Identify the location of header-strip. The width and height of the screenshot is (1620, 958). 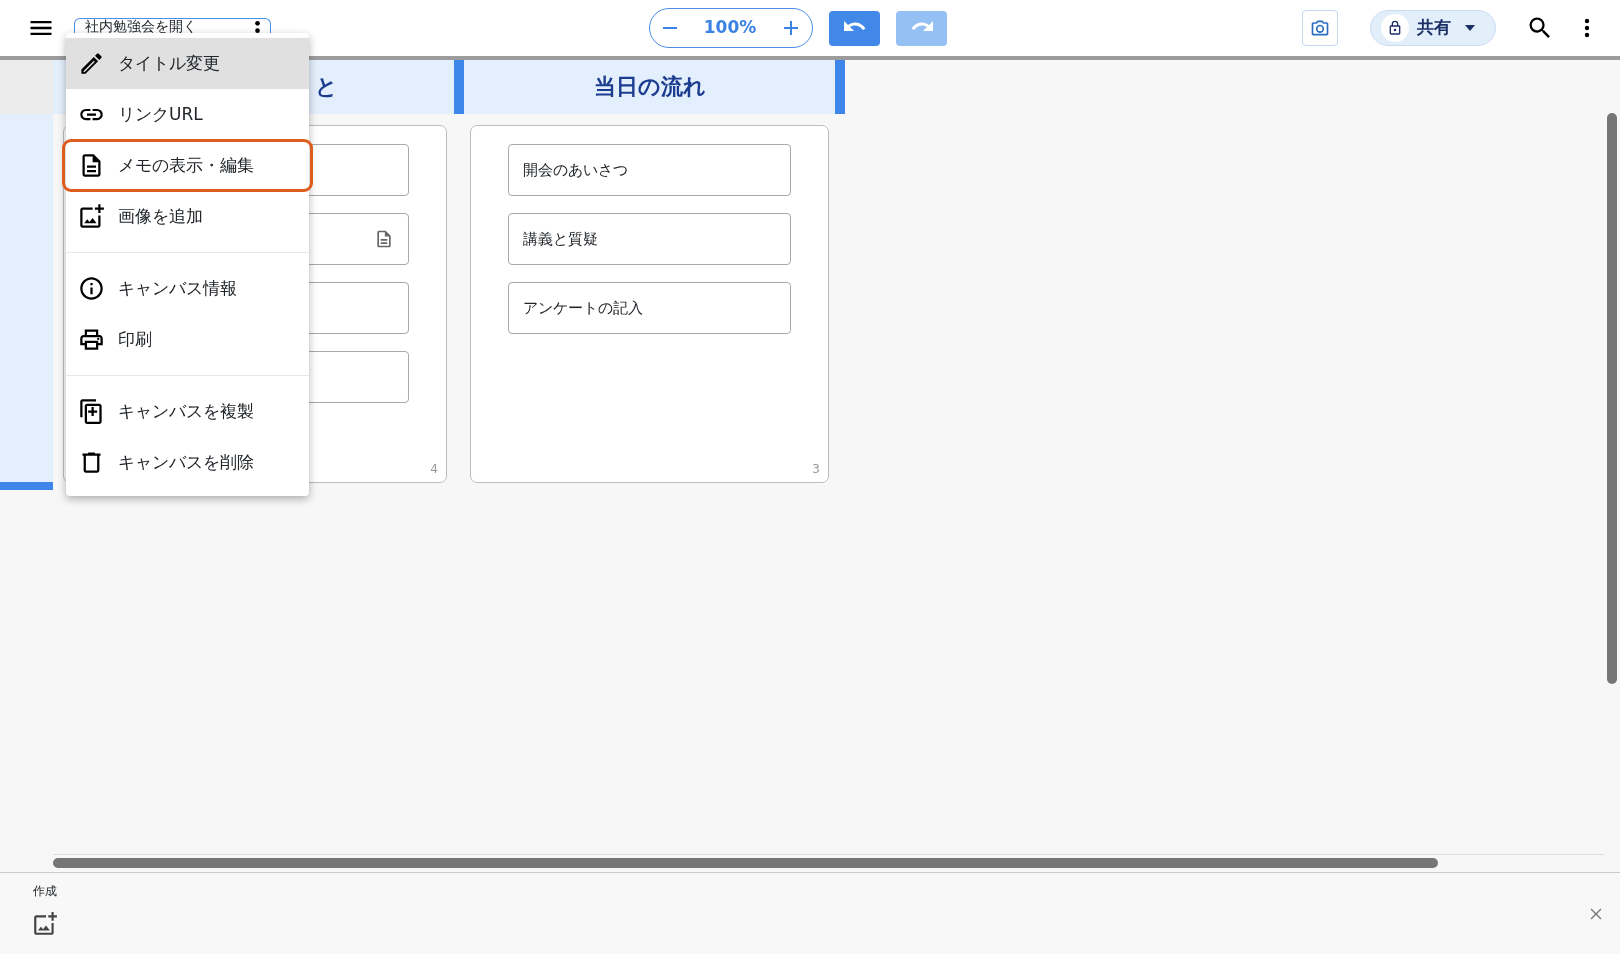
(26, 87).